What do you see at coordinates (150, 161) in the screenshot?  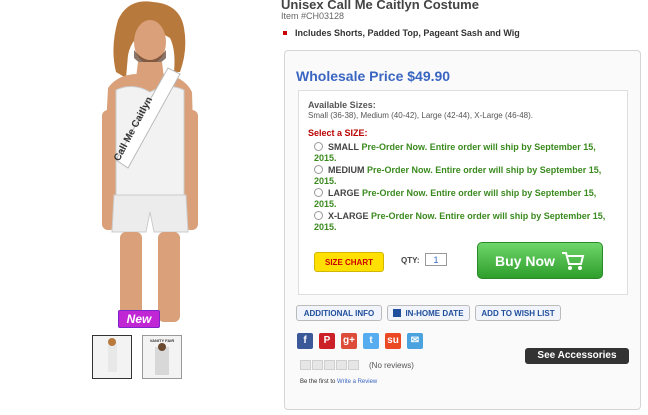 I see `product-photo` at bounding box center [150, 161].